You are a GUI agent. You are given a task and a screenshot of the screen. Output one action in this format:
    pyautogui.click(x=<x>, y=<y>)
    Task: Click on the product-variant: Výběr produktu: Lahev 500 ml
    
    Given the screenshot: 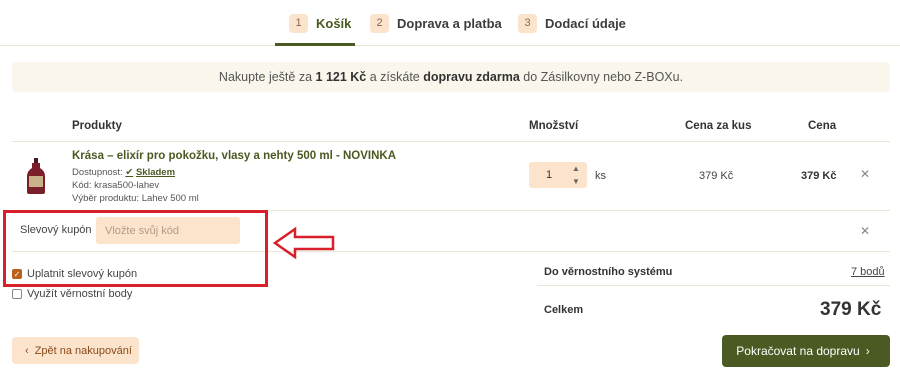 What is the action you would take?
    pyautogui.click(x=135, y=198)
    